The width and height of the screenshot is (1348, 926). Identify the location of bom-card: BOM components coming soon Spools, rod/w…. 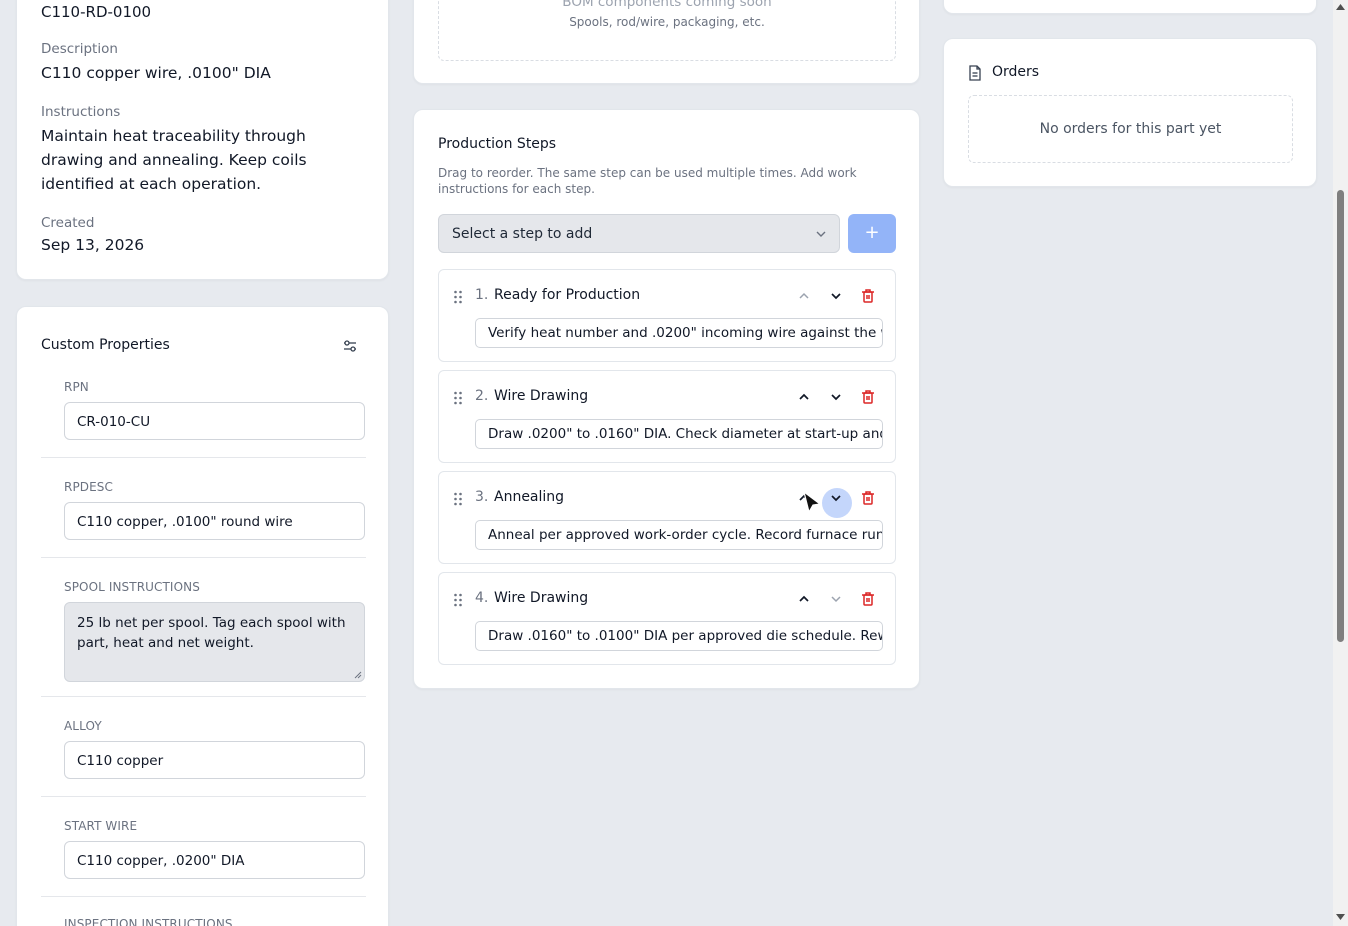
(666, 42).